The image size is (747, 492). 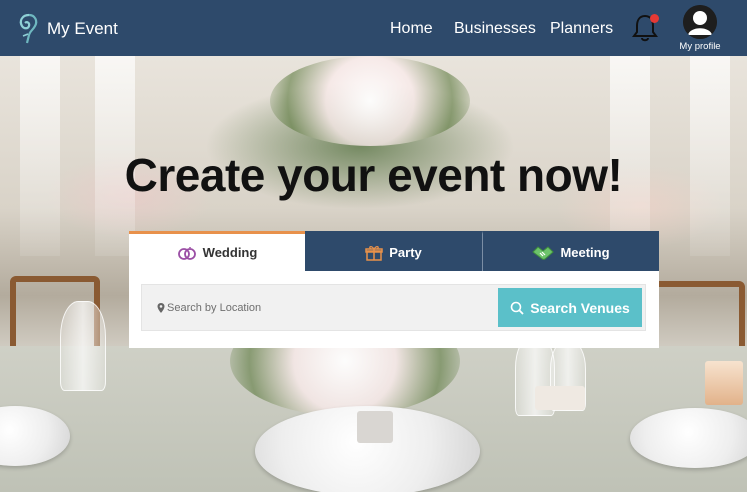 I want to click on brand-name: My Event, so click(x=82, y=28).